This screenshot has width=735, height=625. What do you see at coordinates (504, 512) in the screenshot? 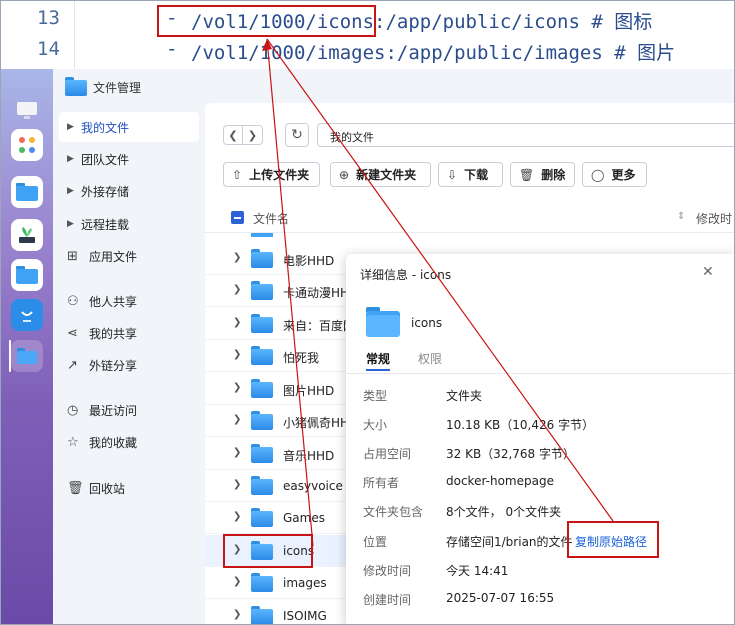
I see `prop-value: 8个文件， 0个文件夹` at bounding box center [504, 512].